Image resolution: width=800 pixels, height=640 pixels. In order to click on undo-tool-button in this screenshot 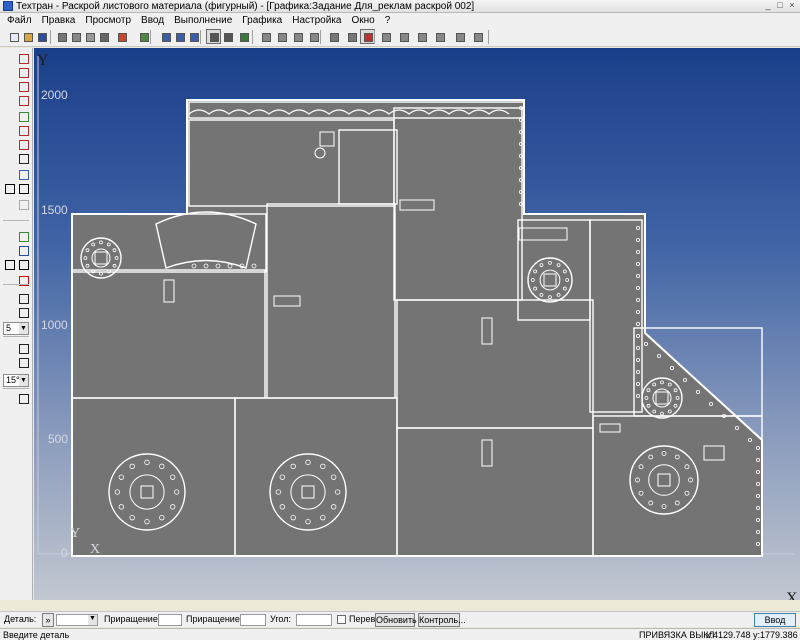, I will do `click(10, 205)`.